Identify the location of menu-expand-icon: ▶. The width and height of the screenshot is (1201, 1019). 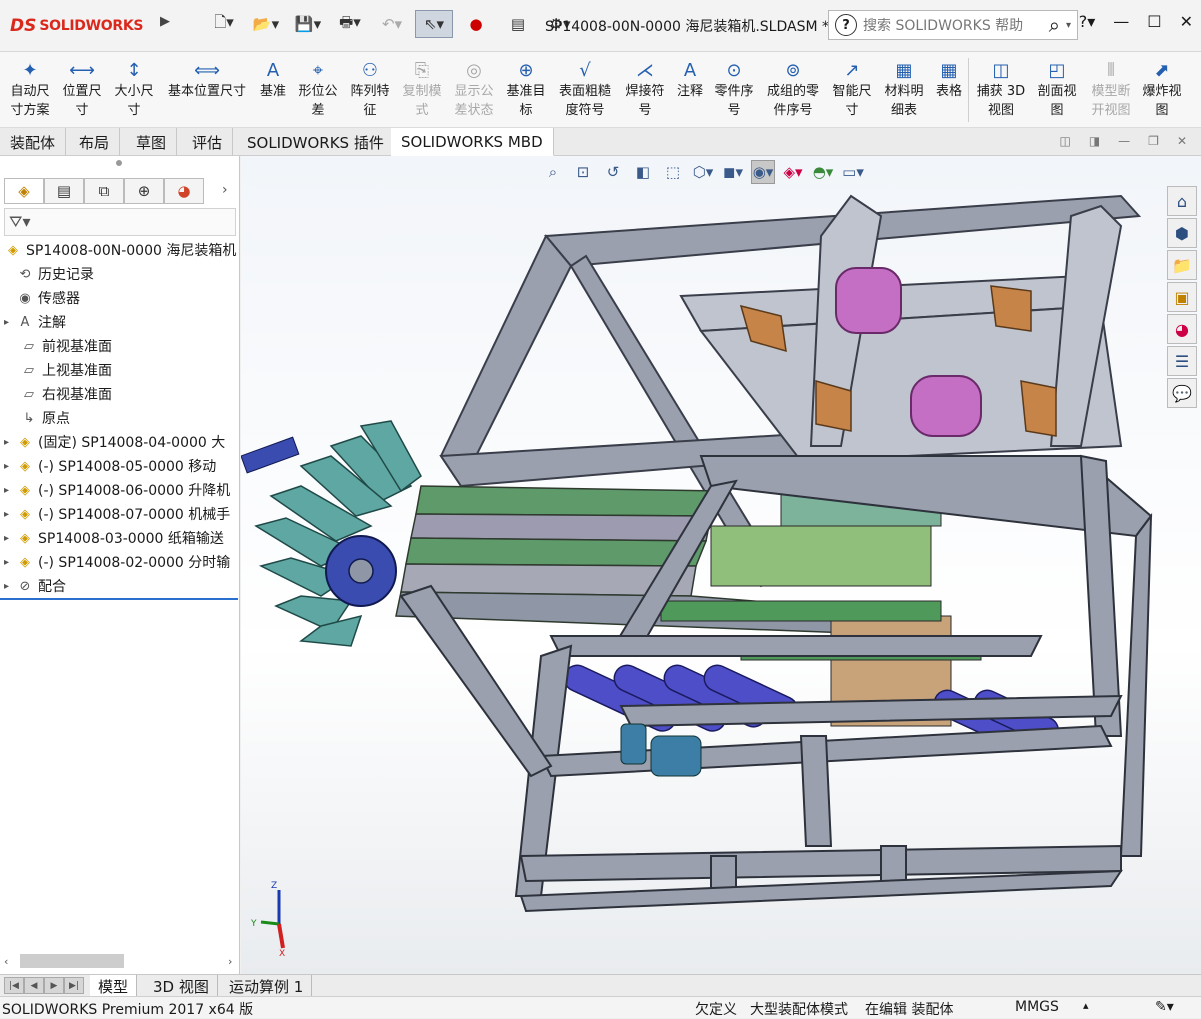
(165, 21).